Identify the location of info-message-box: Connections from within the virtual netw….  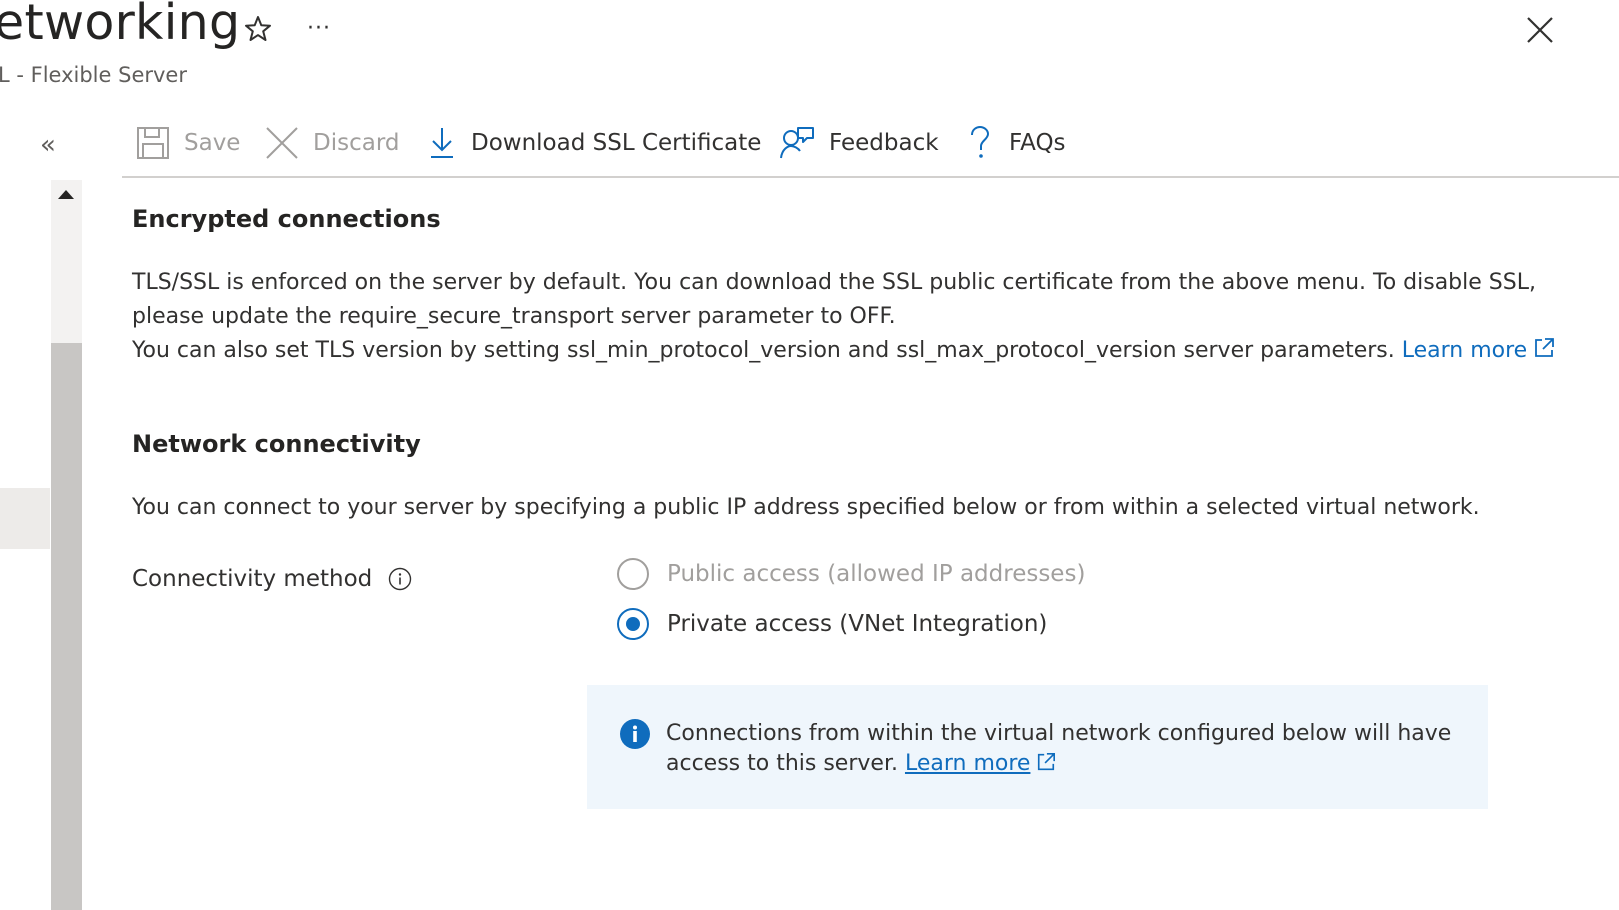
(1037, 747).